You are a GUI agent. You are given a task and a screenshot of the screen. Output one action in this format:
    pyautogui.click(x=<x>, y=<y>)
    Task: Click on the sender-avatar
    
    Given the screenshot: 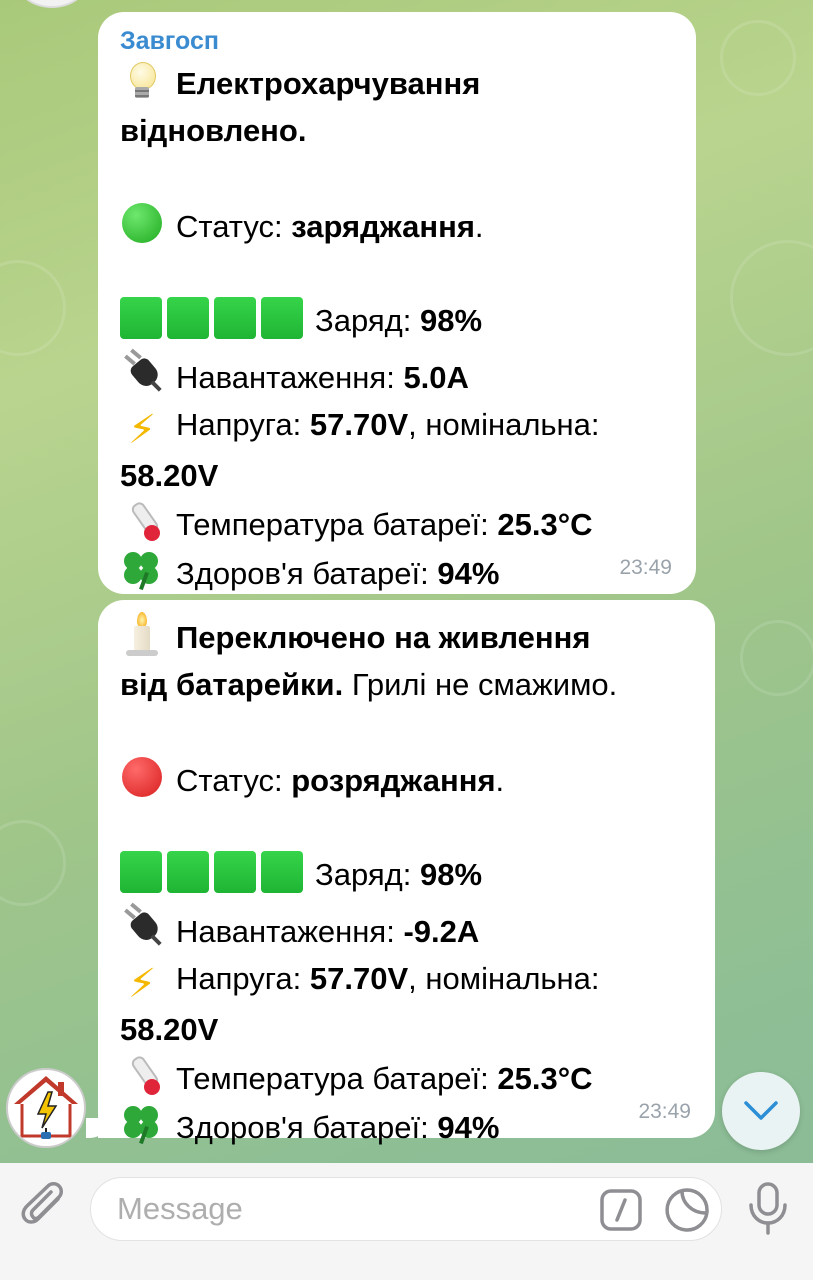 What is the action you would take?
    pyautogui.click(x=46, y=1108)
    